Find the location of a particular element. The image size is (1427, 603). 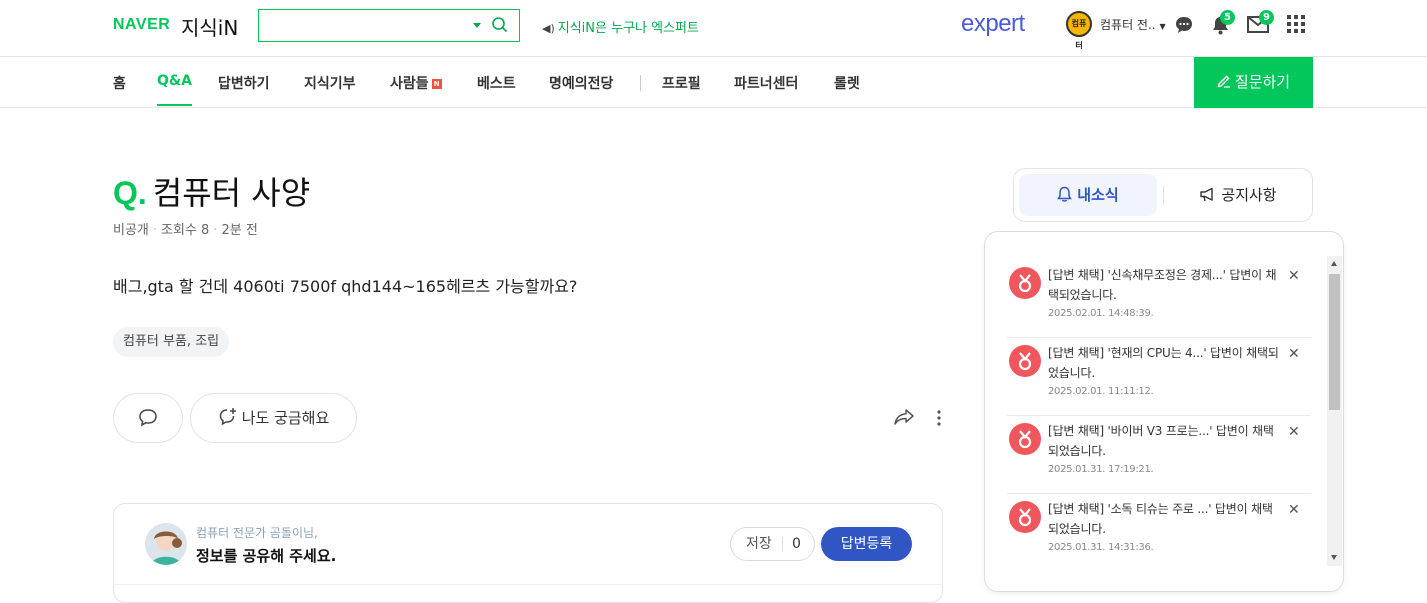

new-badge: N is located at coordinates (436, 84).